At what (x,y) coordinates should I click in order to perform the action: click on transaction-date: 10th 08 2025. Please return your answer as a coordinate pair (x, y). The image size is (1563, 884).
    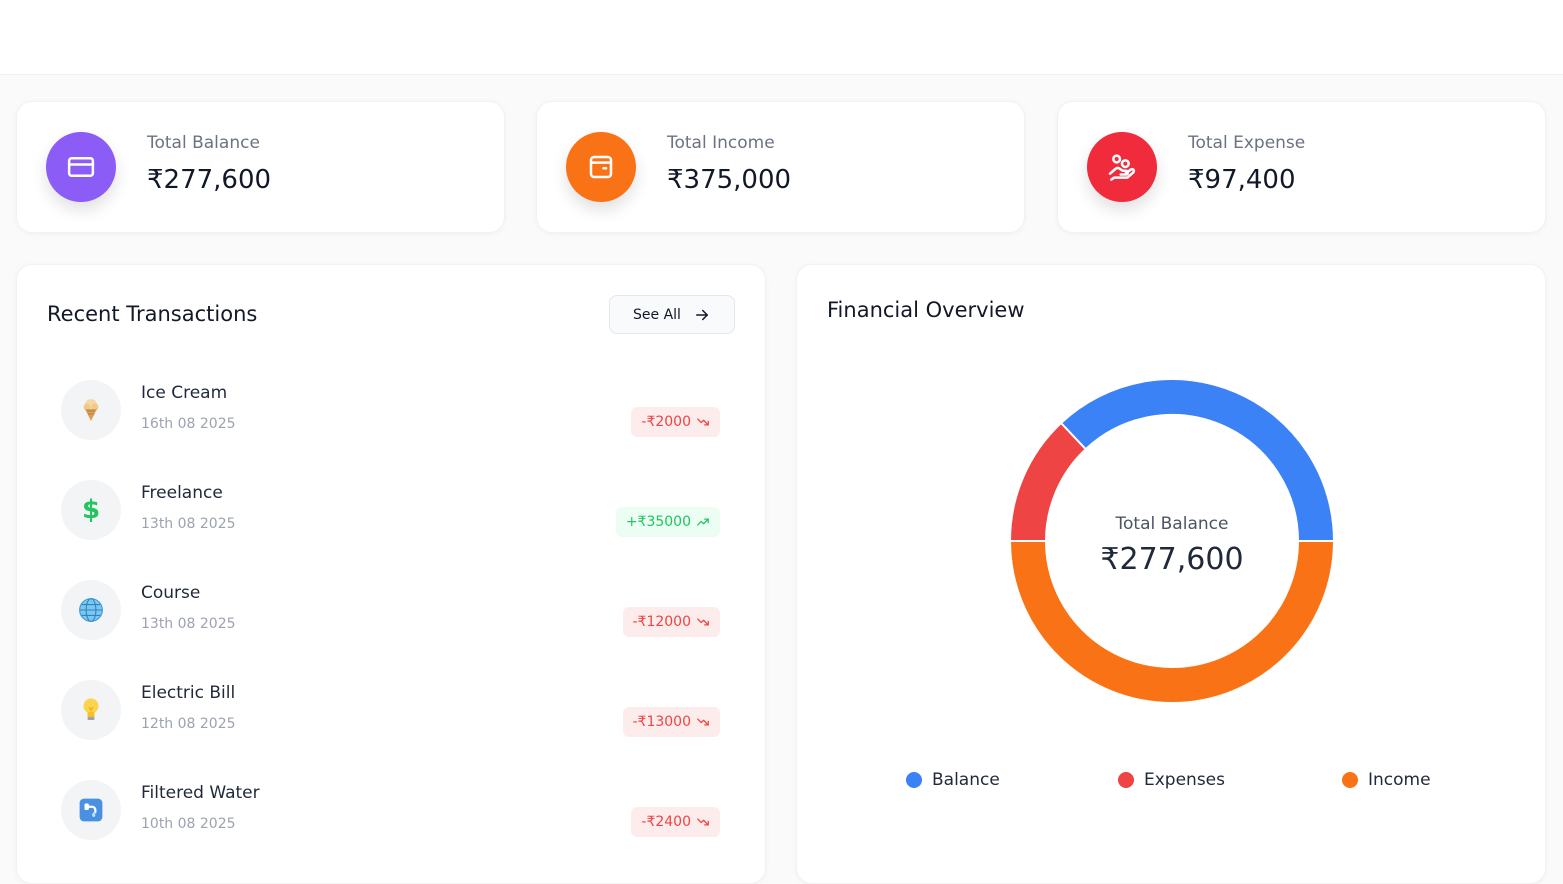
    Looking at the image, I should click on (188, 824).